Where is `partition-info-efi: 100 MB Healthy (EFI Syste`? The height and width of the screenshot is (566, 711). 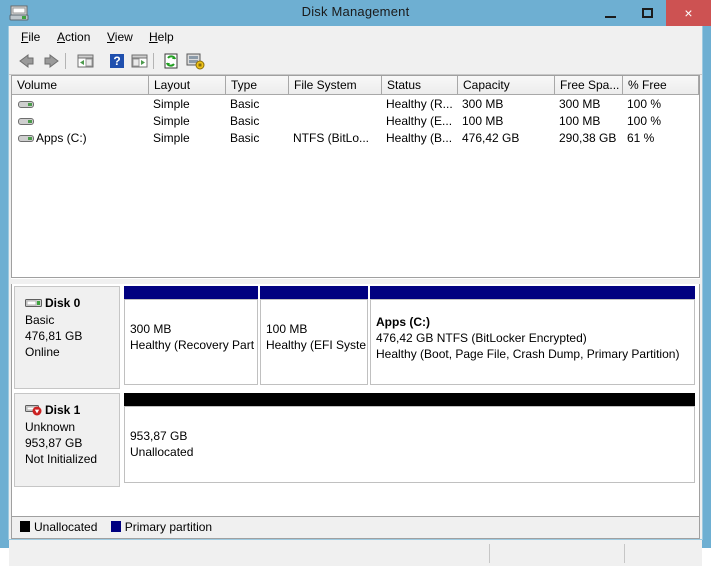 partition-info-efi: 100 MB Healthy (EFI Syste is located at coordinates (314, 342).